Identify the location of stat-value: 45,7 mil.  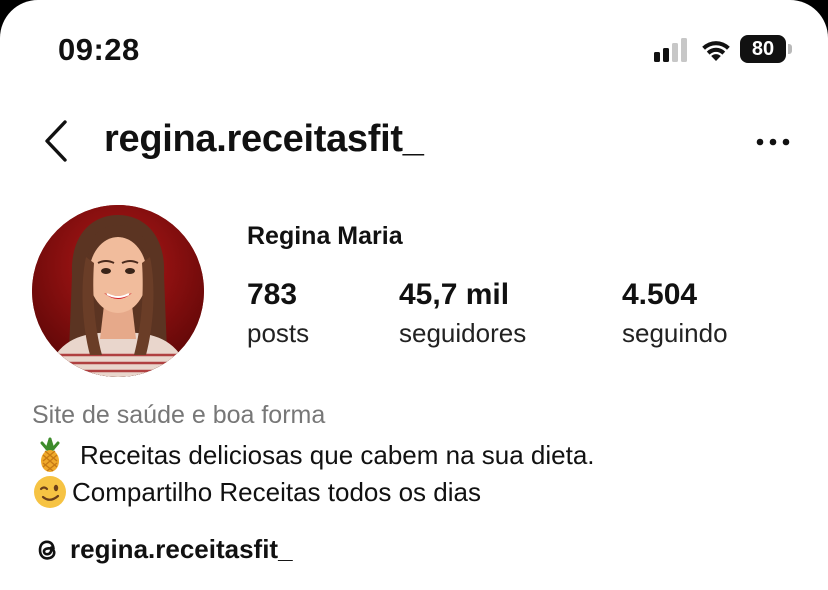
(454, 294).